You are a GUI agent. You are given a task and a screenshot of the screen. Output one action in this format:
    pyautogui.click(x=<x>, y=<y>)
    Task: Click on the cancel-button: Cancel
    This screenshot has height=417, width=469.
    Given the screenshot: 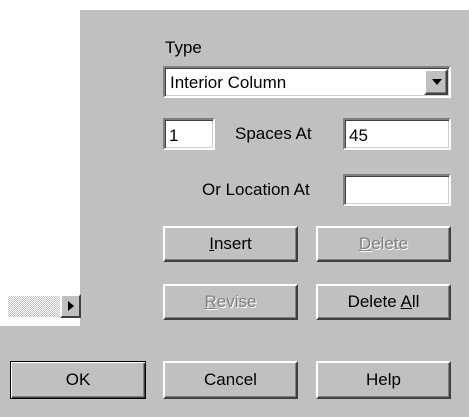 What is the action you would take?
    pyautogui.click(x=230, y=380)
    